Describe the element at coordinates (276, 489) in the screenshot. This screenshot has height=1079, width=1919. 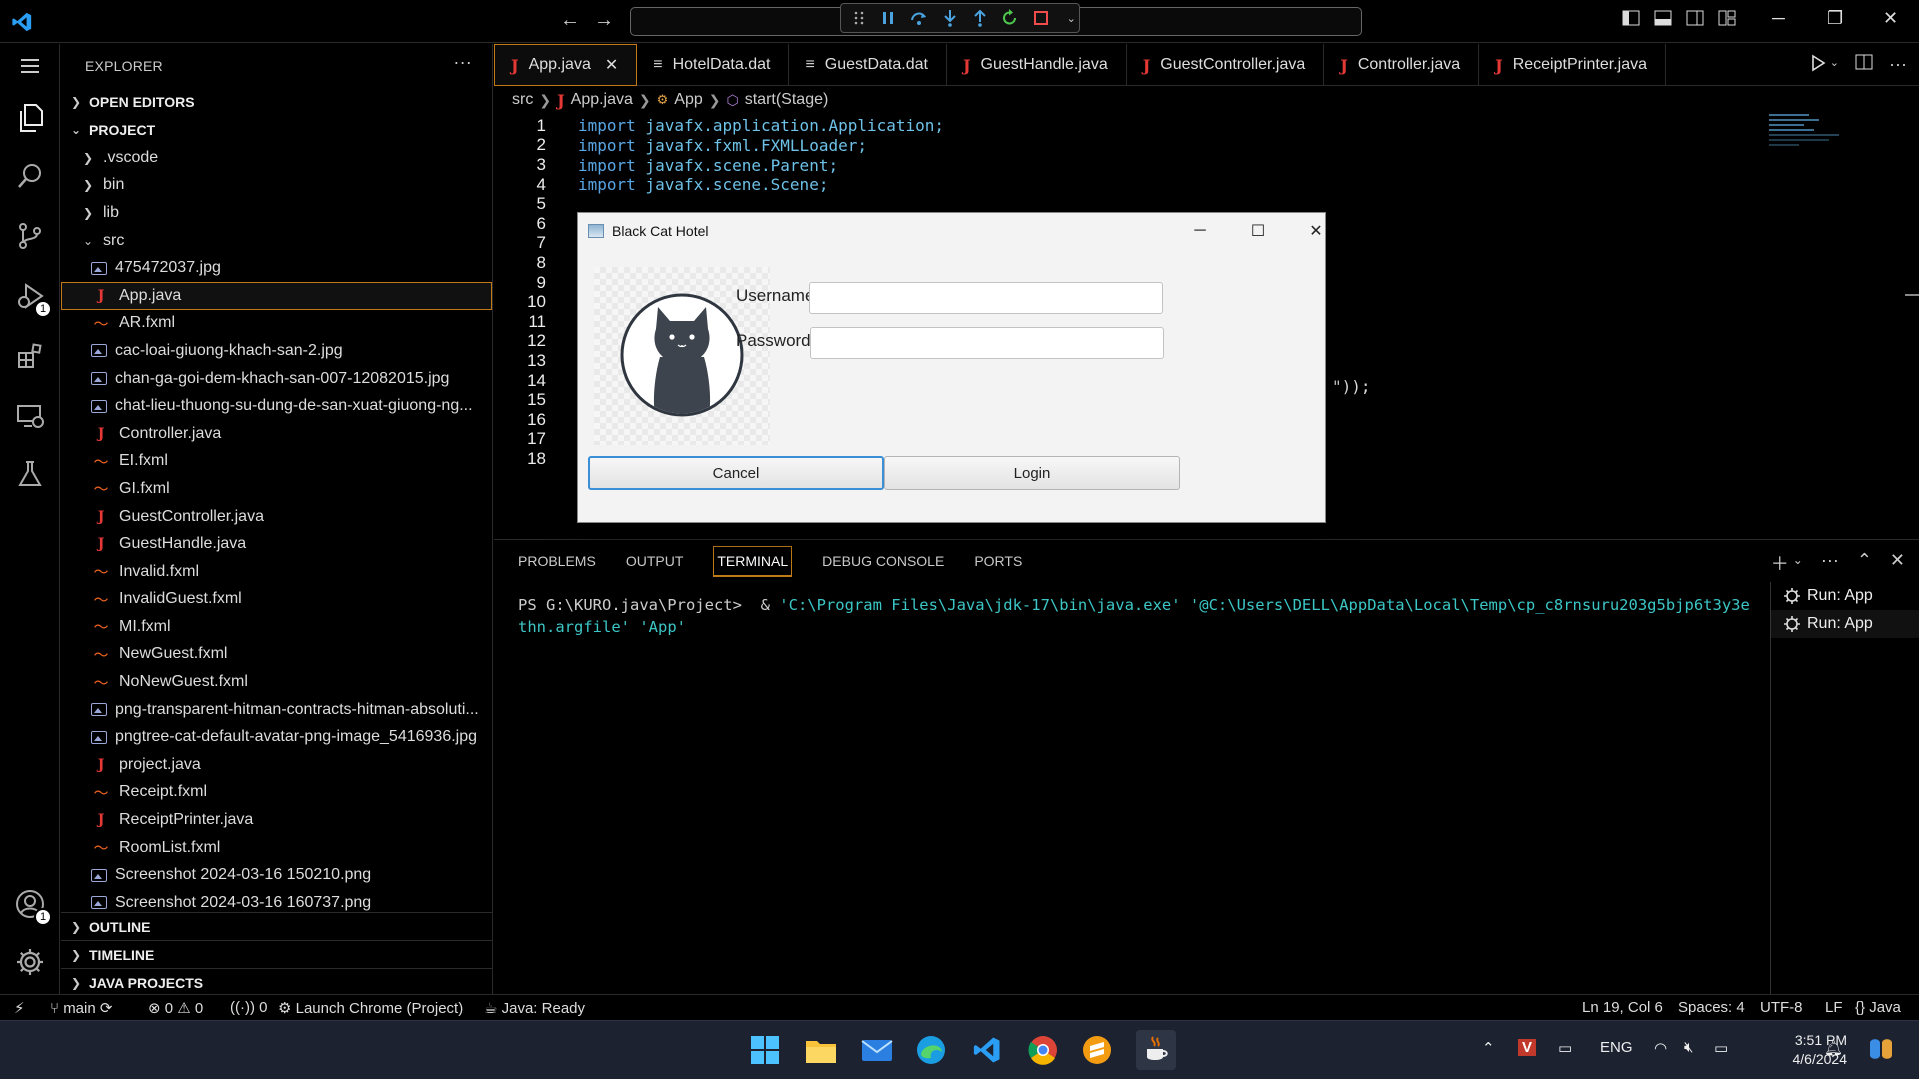
I see `file-item: 〜 GI.fxml` at that location.